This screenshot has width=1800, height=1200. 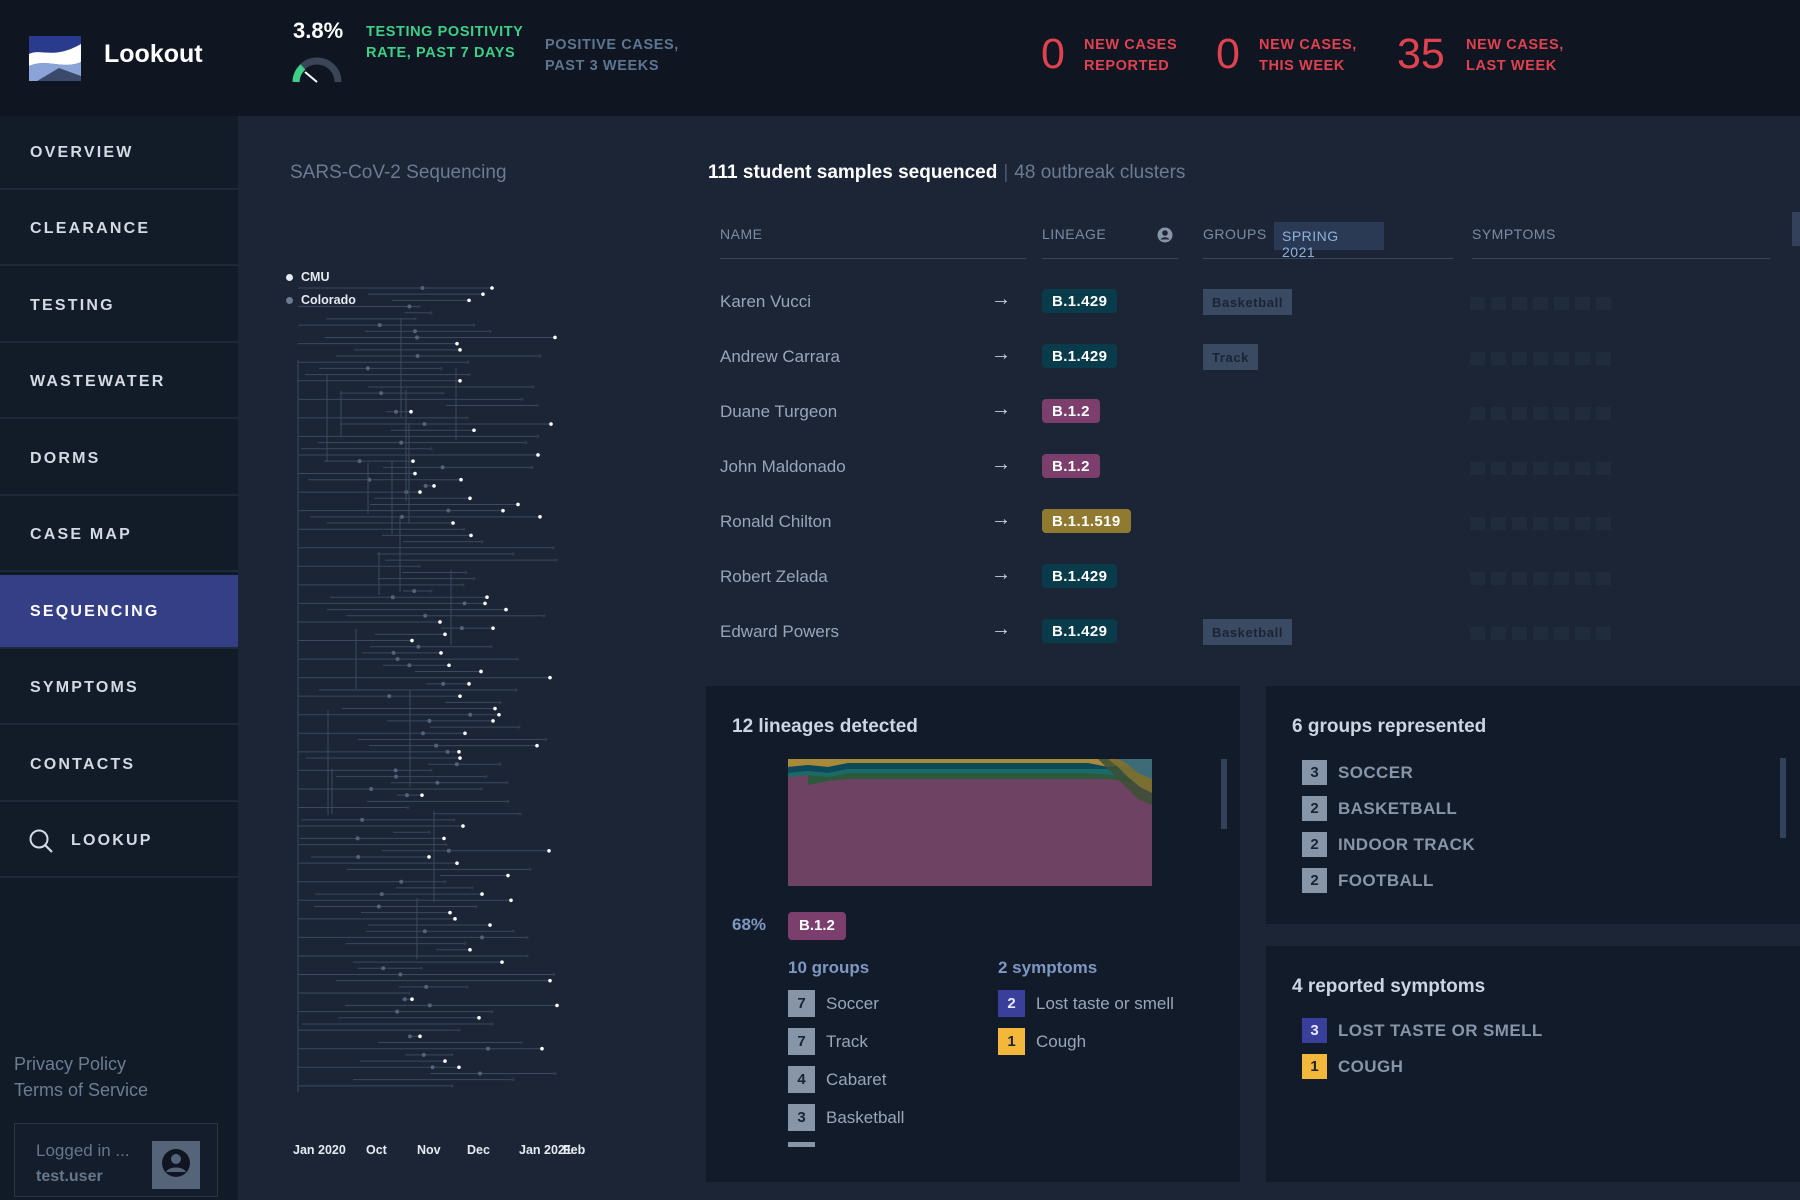 What do you see at coordinates (1239, 578) in the screenshot?
I see `table-row: Robert Zelada → B.1.429` at bounding box center [1239, 578].